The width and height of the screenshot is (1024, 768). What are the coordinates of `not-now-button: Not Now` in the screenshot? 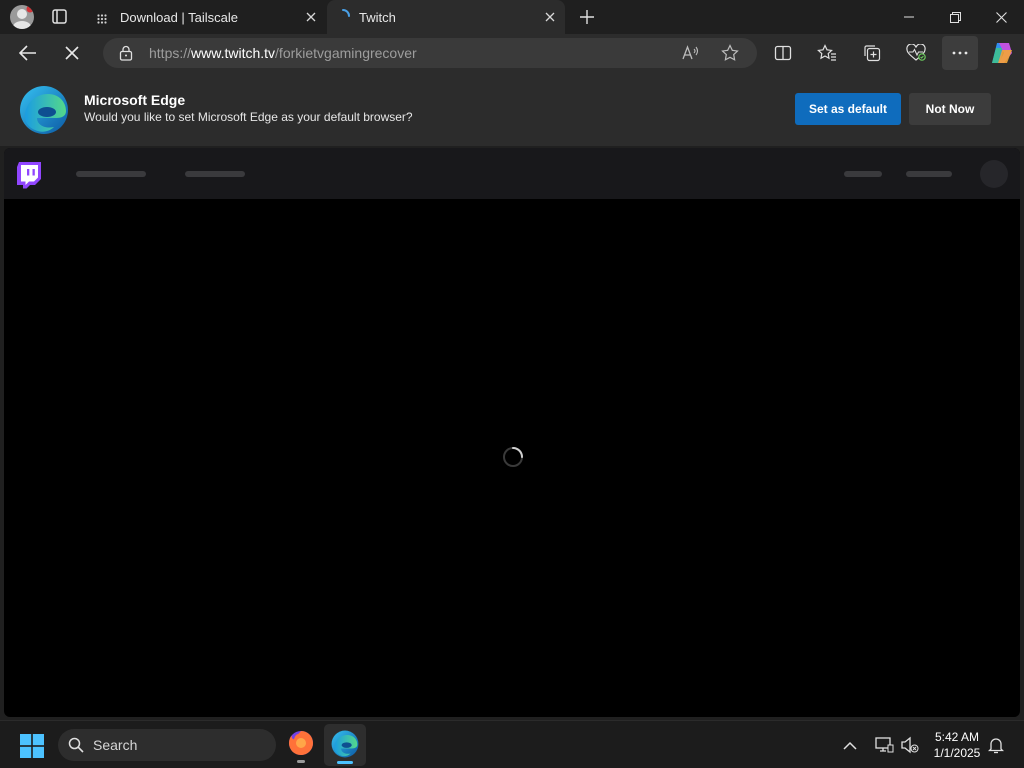 It's located at (950, 109).